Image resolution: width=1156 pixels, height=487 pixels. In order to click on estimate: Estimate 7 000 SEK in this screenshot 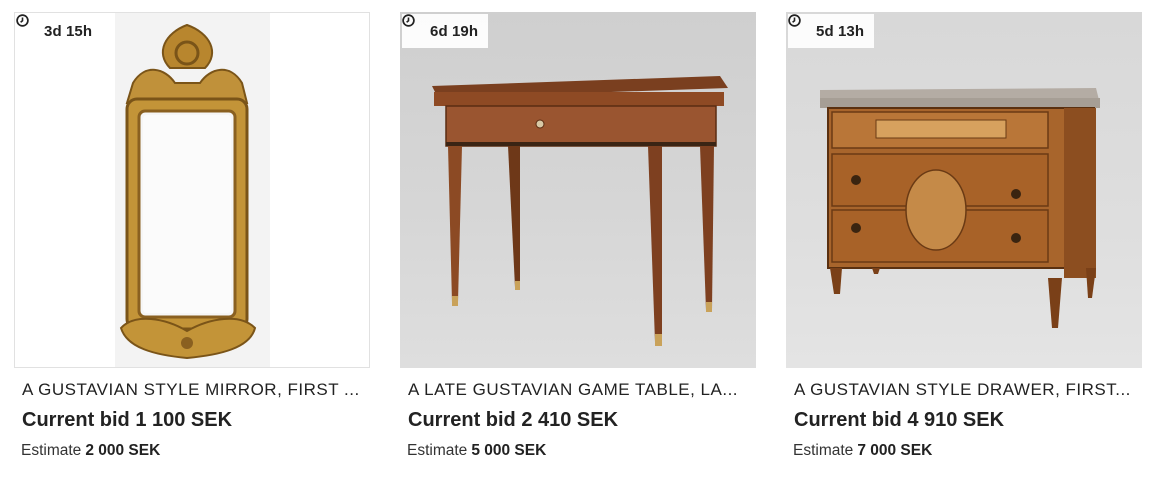, I will do `click(862, 451)`.